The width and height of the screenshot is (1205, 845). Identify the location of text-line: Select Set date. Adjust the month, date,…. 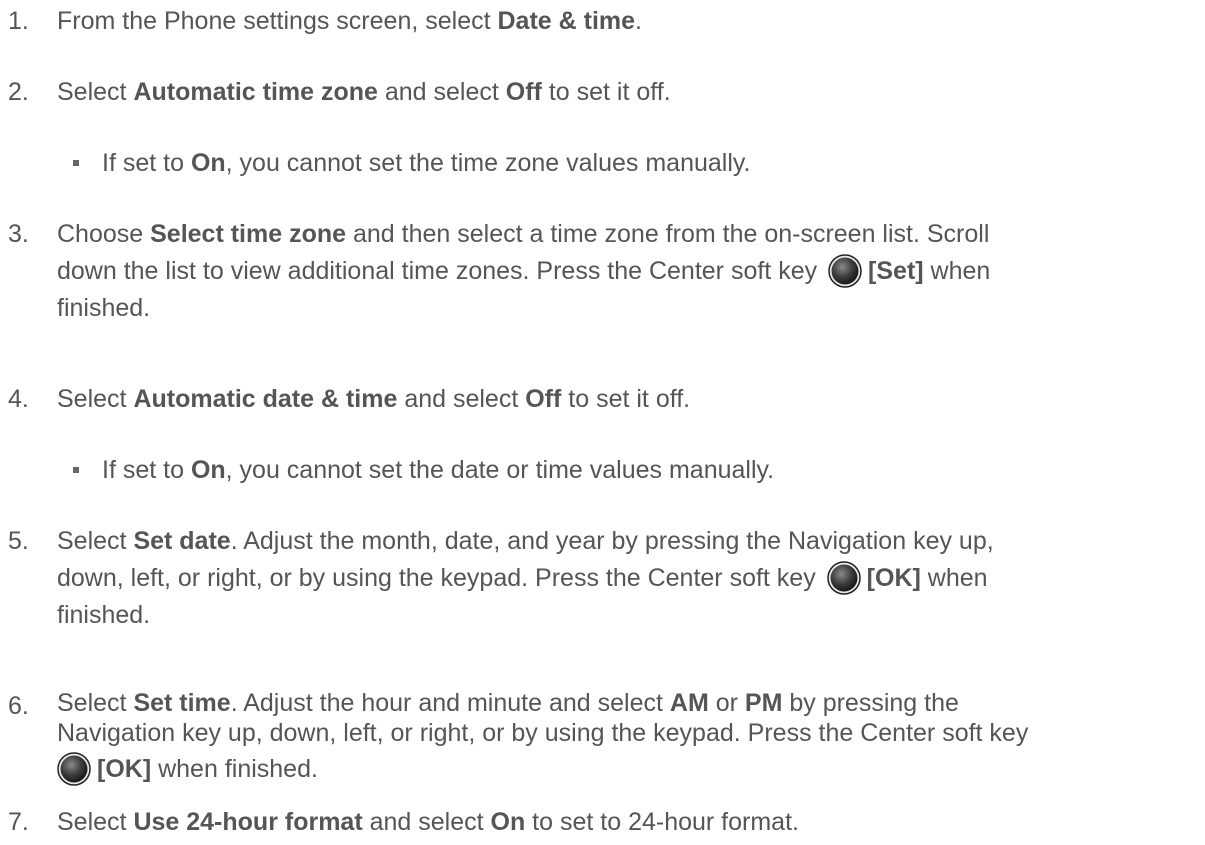
(625, 541).